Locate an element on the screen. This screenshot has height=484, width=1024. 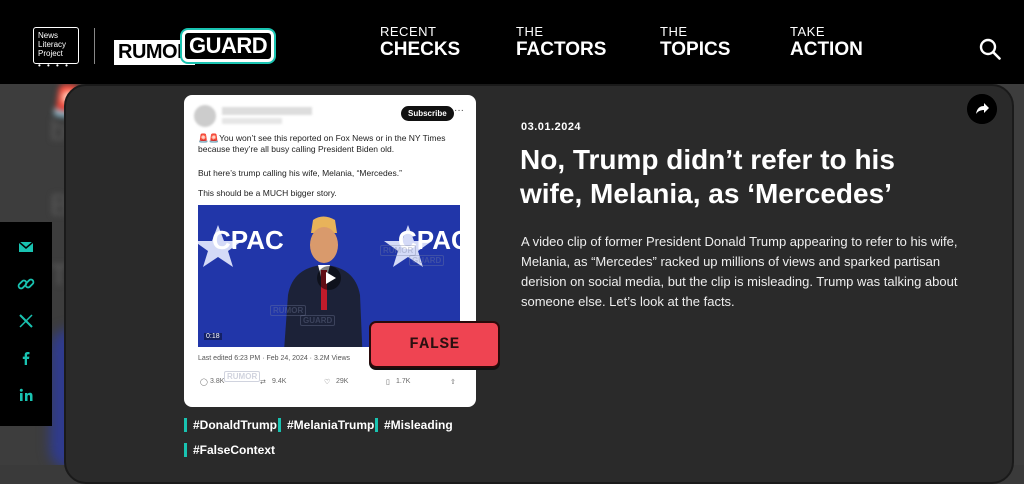
reply-count: 3.8K is located at coordinates (217, 381).